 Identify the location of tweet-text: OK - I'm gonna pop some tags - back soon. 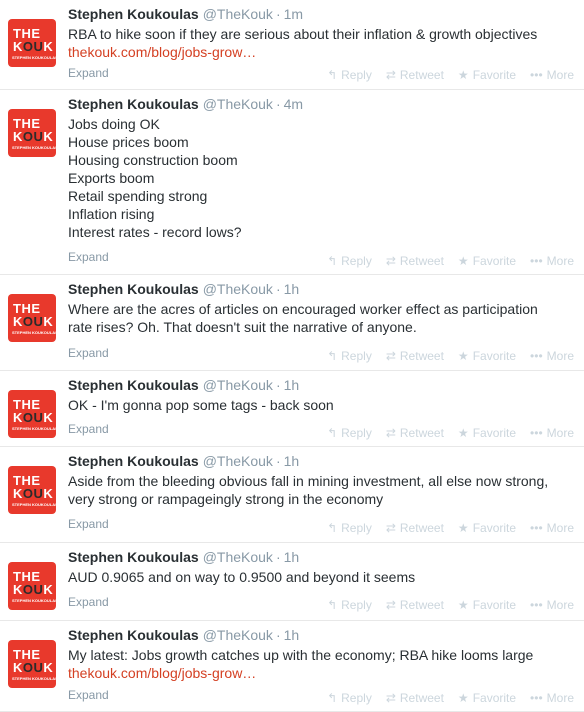
(323, 405).